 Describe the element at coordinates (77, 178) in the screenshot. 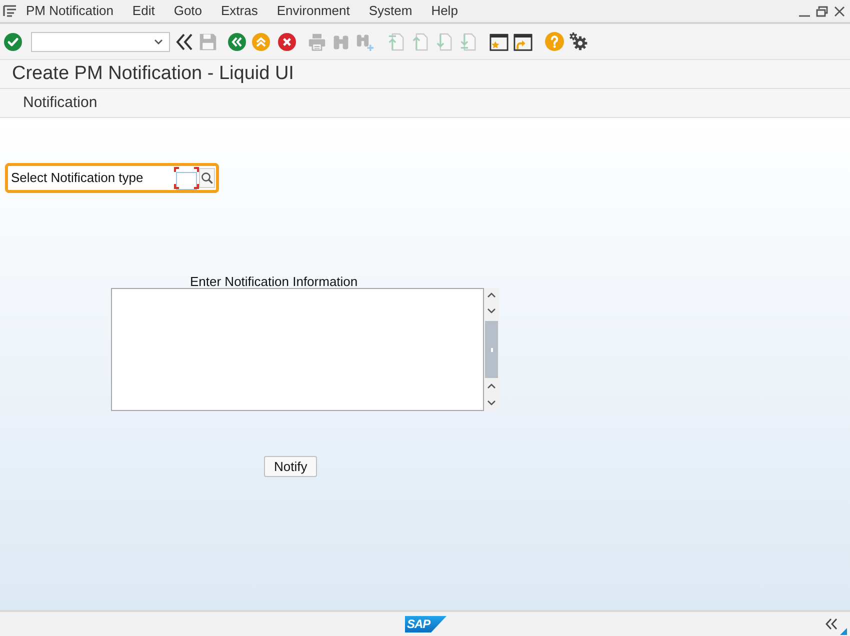

I see `field-label: Select Notification type` at that location.